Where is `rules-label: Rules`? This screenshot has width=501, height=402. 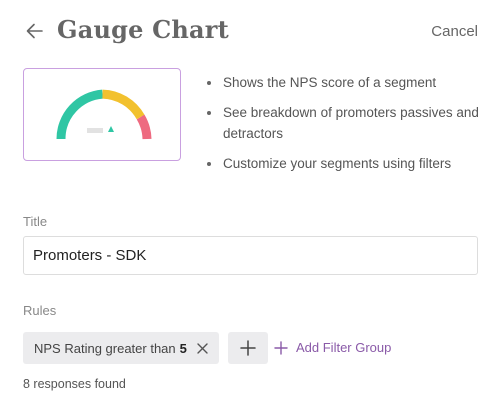 rules-label: Rules is located at coordinates (40, 310).